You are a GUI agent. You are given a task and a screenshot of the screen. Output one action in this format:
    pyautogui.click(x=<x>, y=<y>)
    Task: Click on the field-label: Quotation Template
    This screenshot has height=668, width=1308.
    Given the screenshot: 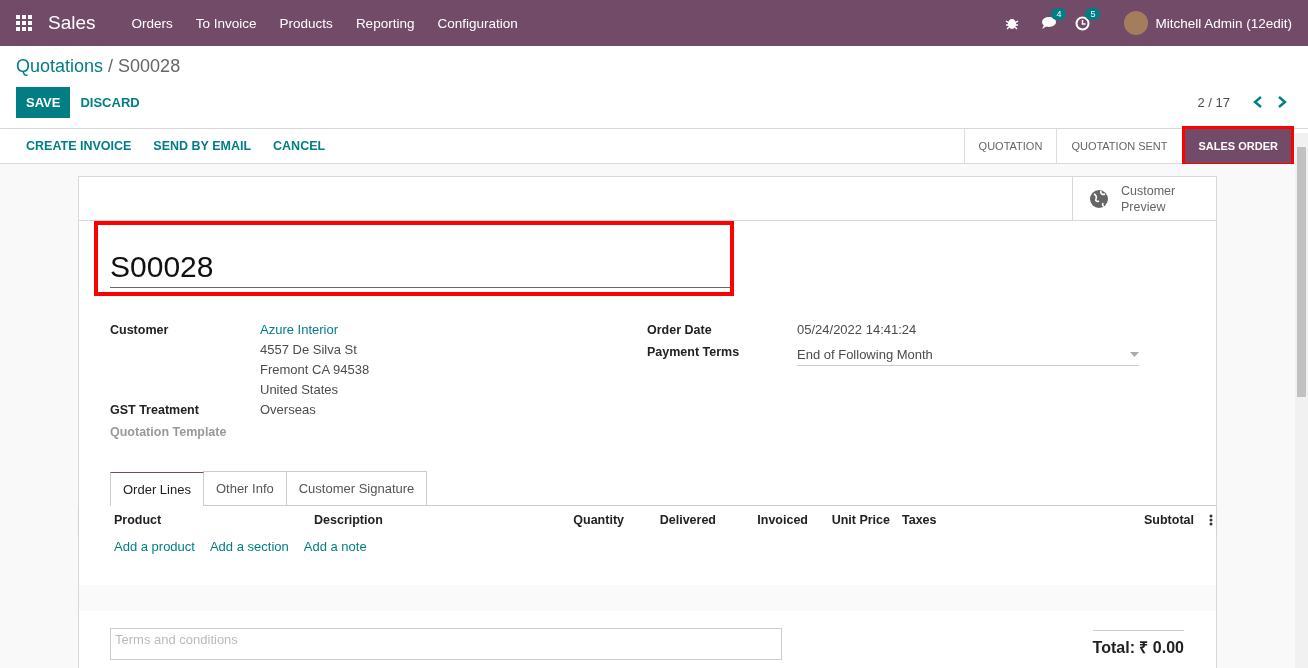 What is the action you would take?
    pyautogui.click(x=169, y=432)
    